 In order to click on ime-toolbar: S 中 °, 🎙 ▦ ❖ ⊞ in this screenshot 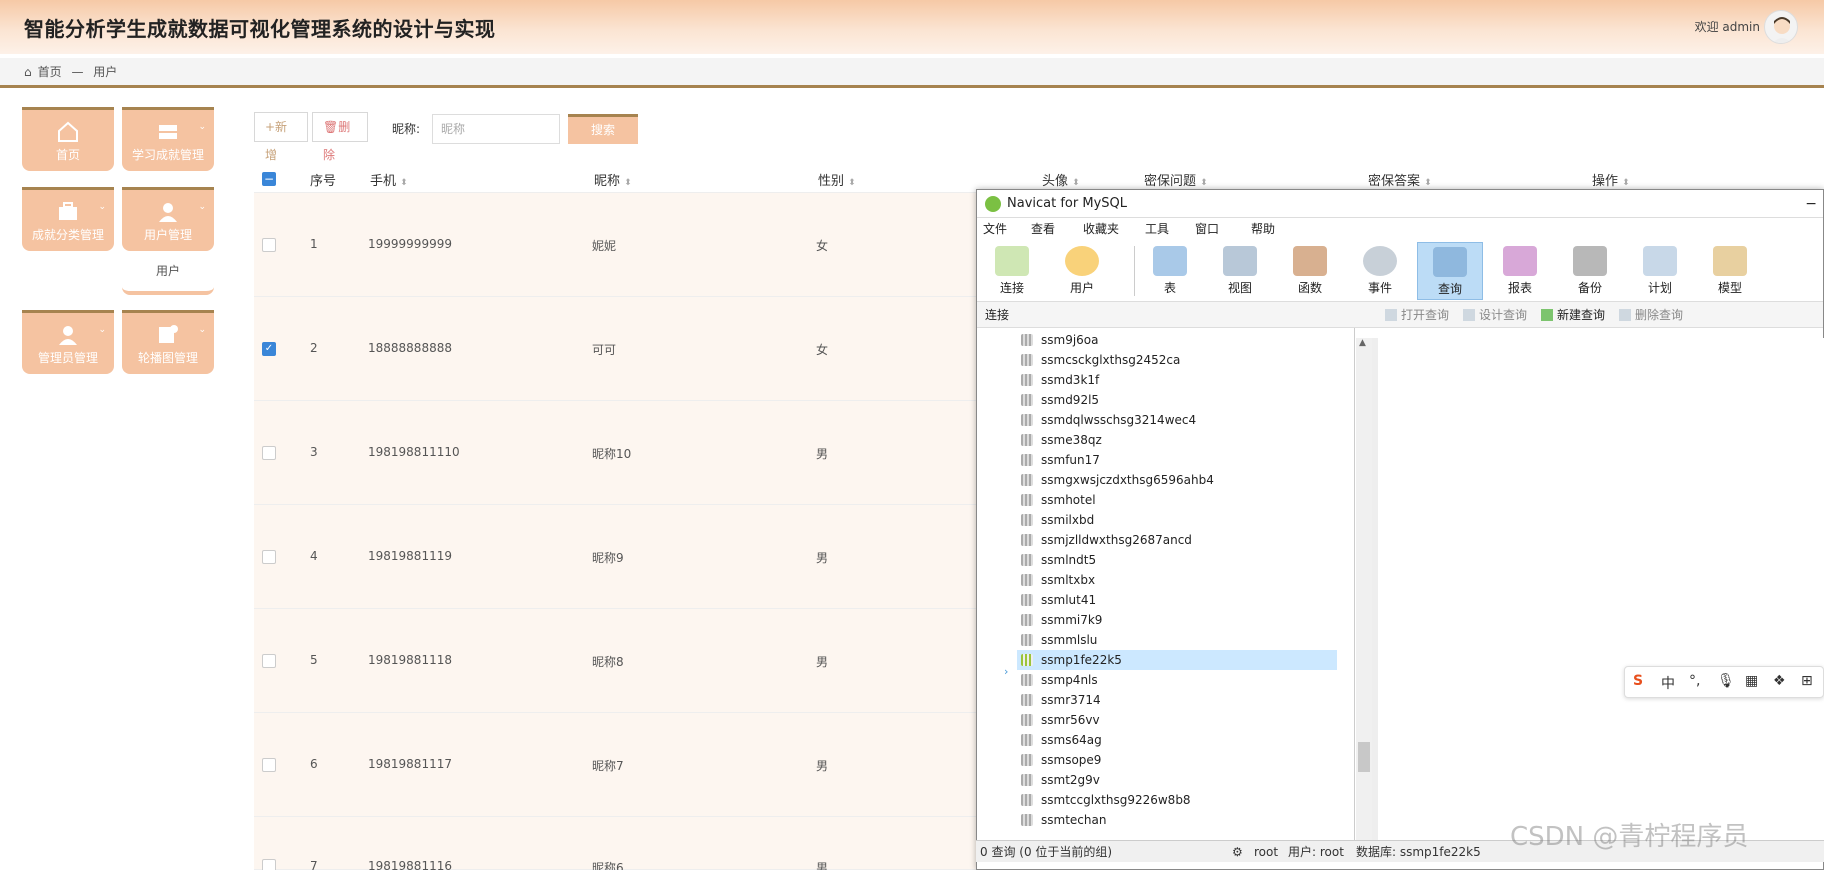, I will do `click(1724, 682)`.